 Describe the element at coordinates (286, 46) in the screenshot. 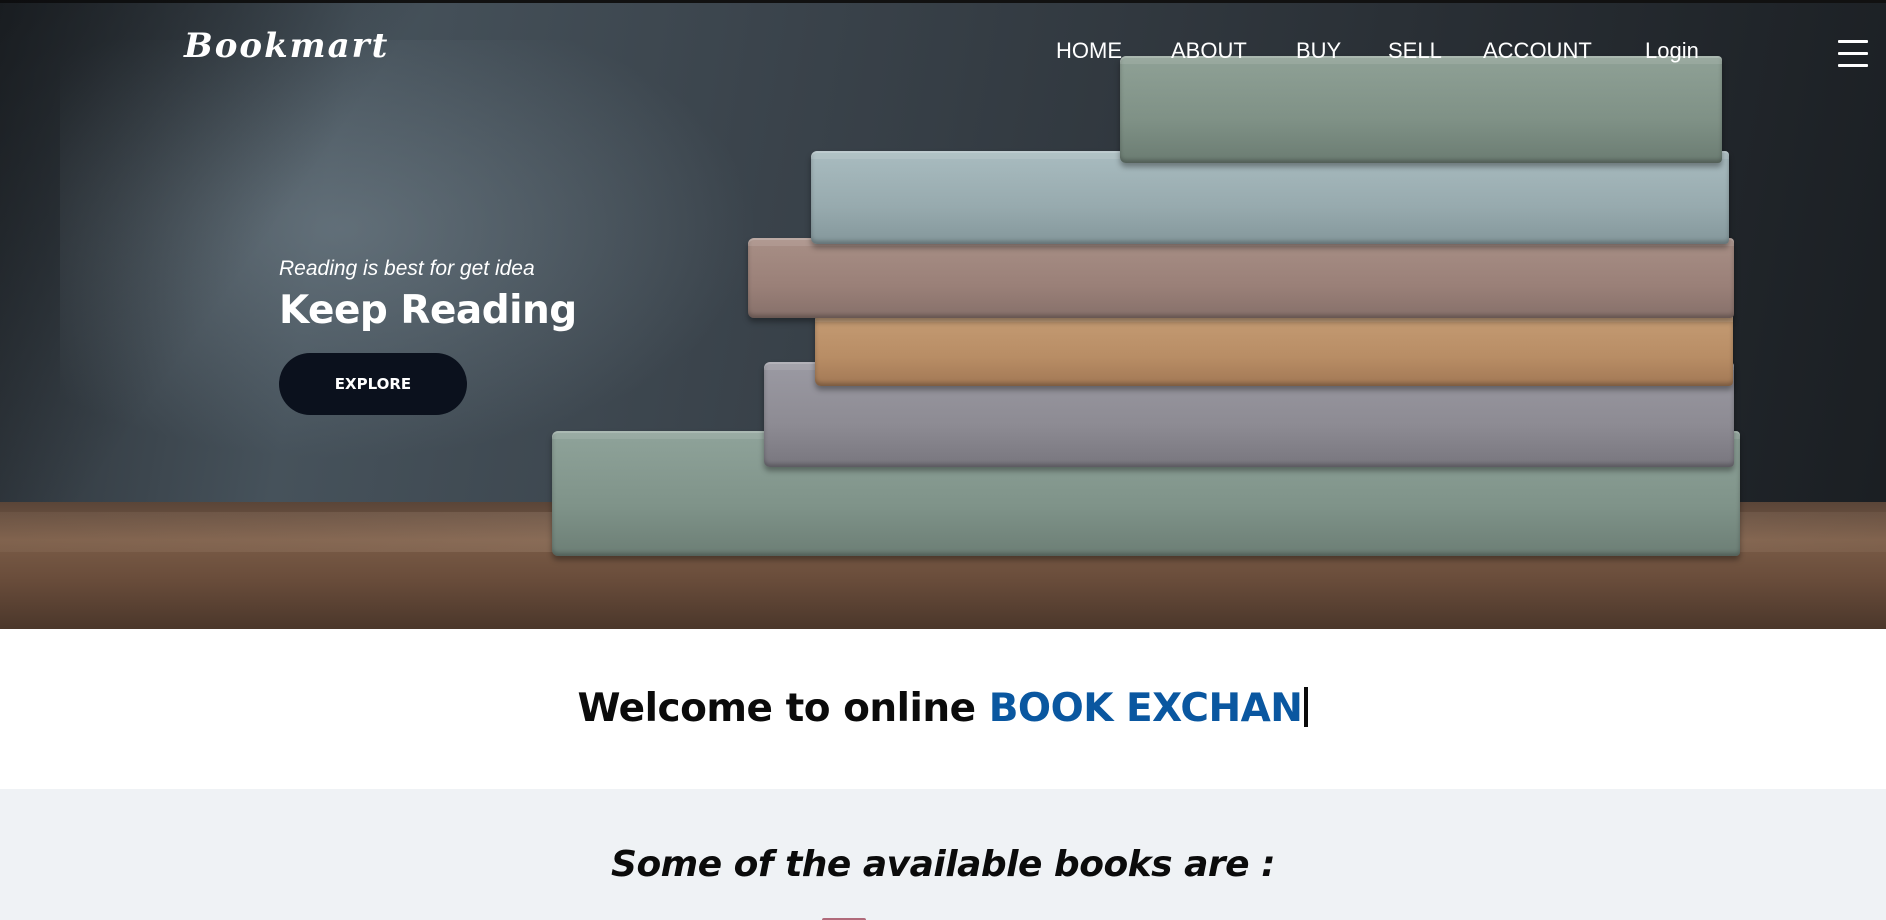

I see `site-logo: Bookmart` at that location.